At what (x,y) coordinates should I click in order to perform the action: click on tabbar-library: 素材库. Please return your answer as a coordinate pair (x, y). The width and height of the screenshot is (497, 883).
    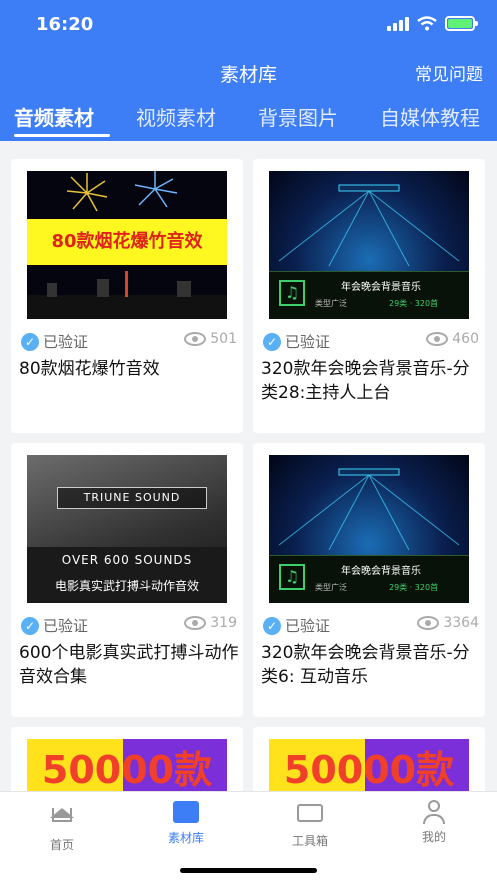
    Looking at the image, I should click on (186, 823).